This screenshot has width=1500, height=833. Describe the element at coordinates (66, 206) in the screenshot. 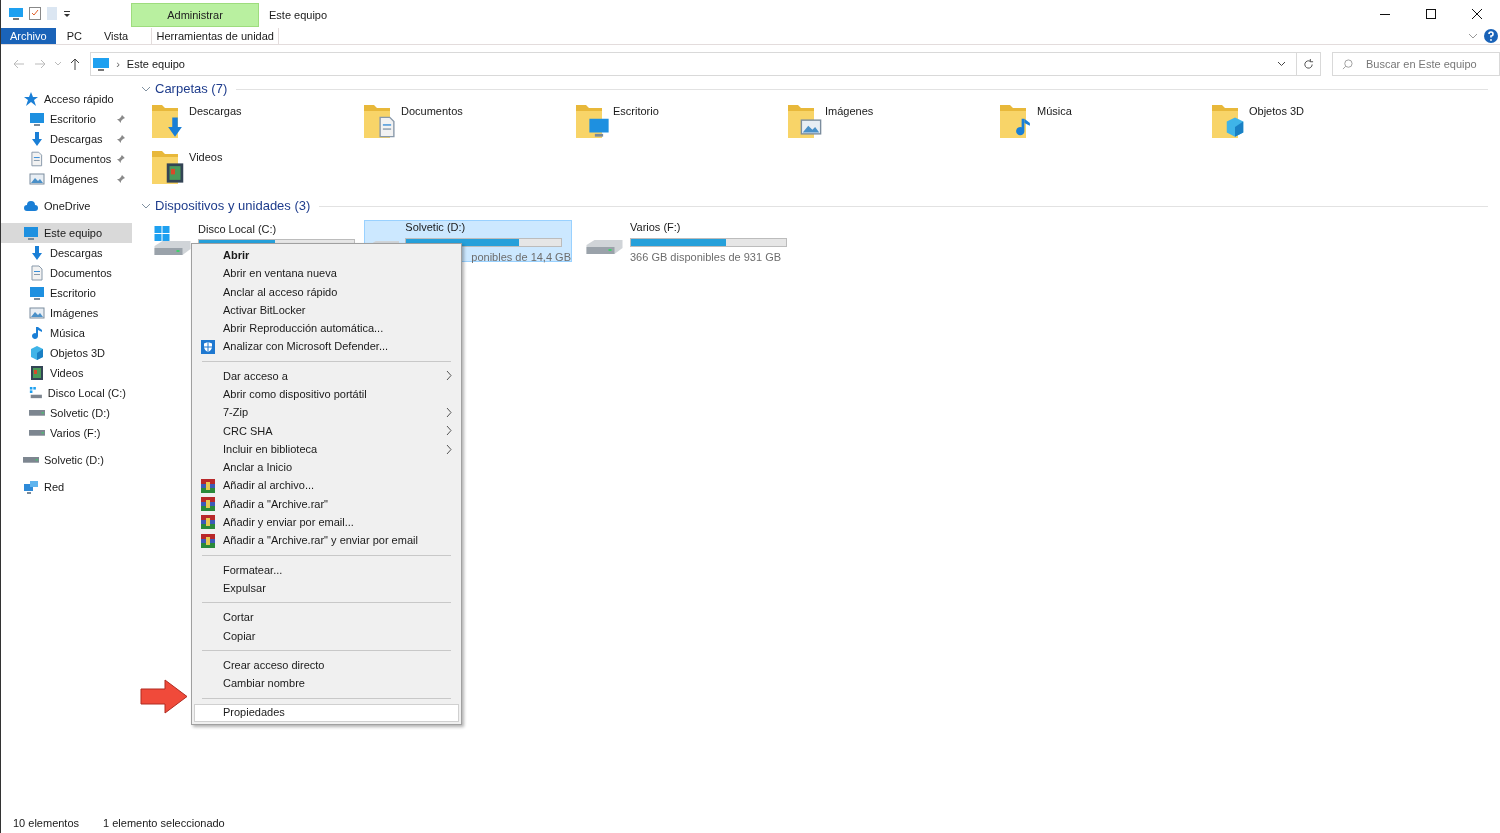

I see `sidebar-item: OneDrive` at that location.